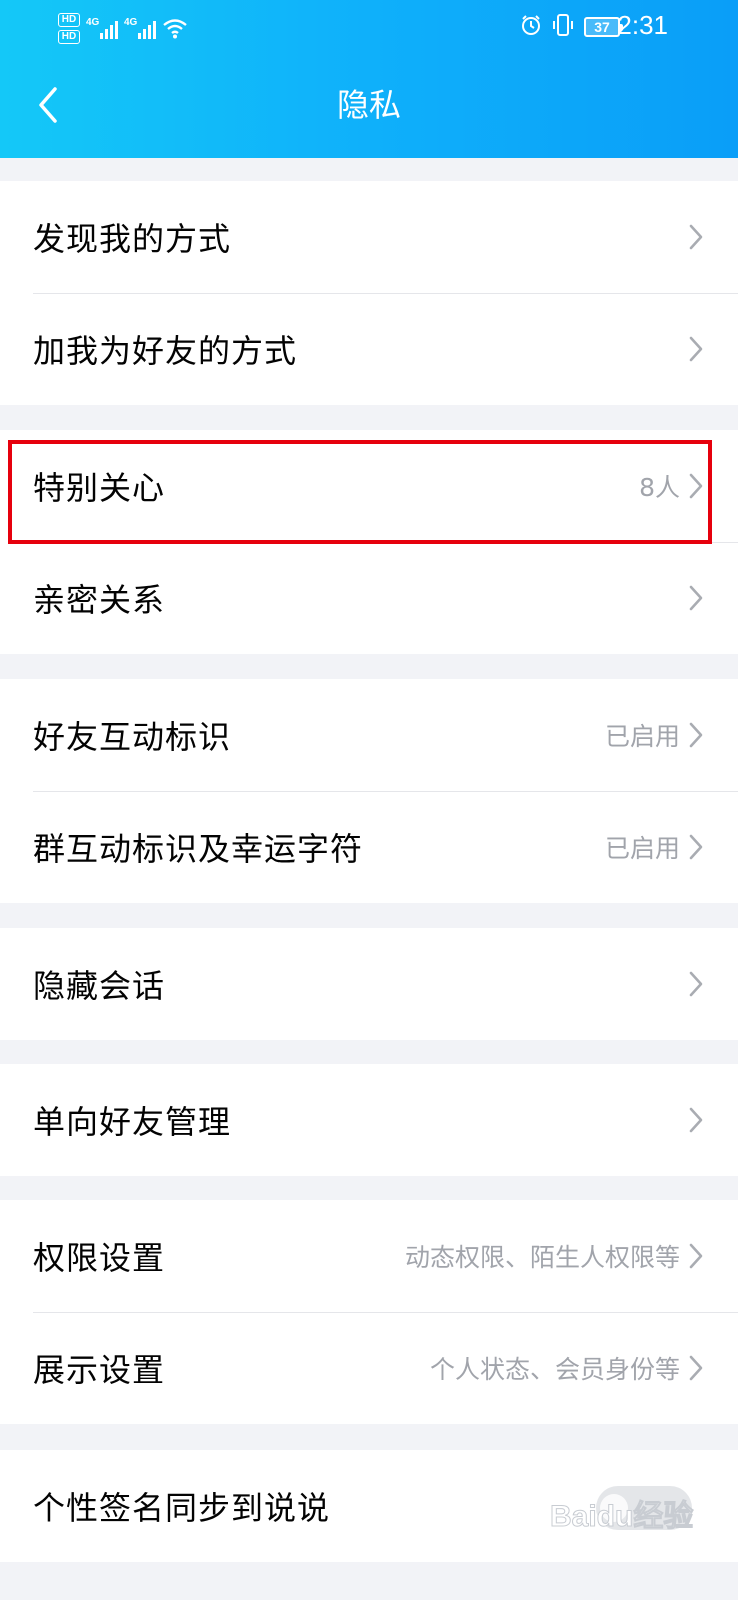 This screenshot has width=738, height=1600. I want to click on row-display-settings: 展示设置 个人状态、会员身份等, so click(369, 1368).